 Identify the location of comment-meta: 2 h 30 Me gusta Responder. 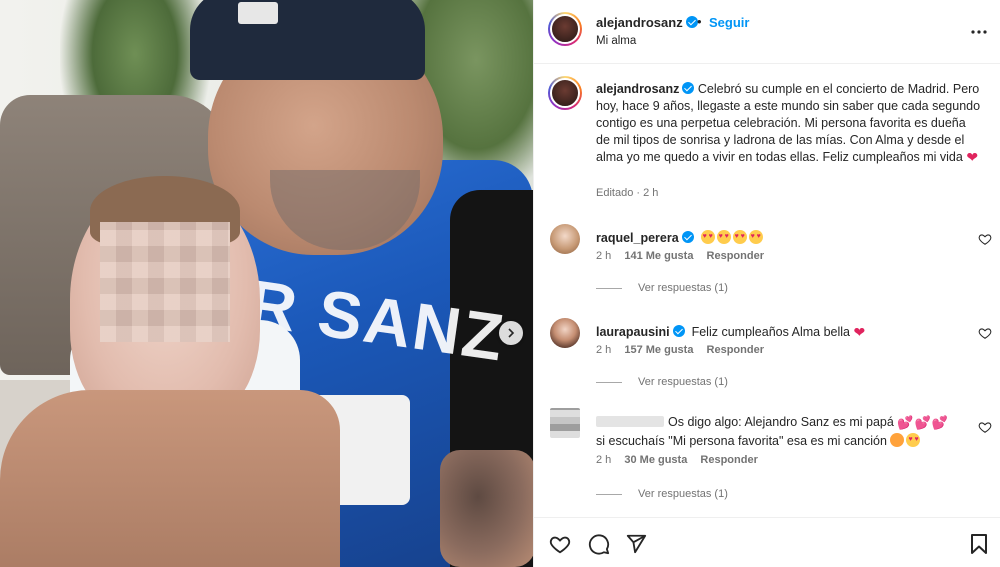
(682, 460).